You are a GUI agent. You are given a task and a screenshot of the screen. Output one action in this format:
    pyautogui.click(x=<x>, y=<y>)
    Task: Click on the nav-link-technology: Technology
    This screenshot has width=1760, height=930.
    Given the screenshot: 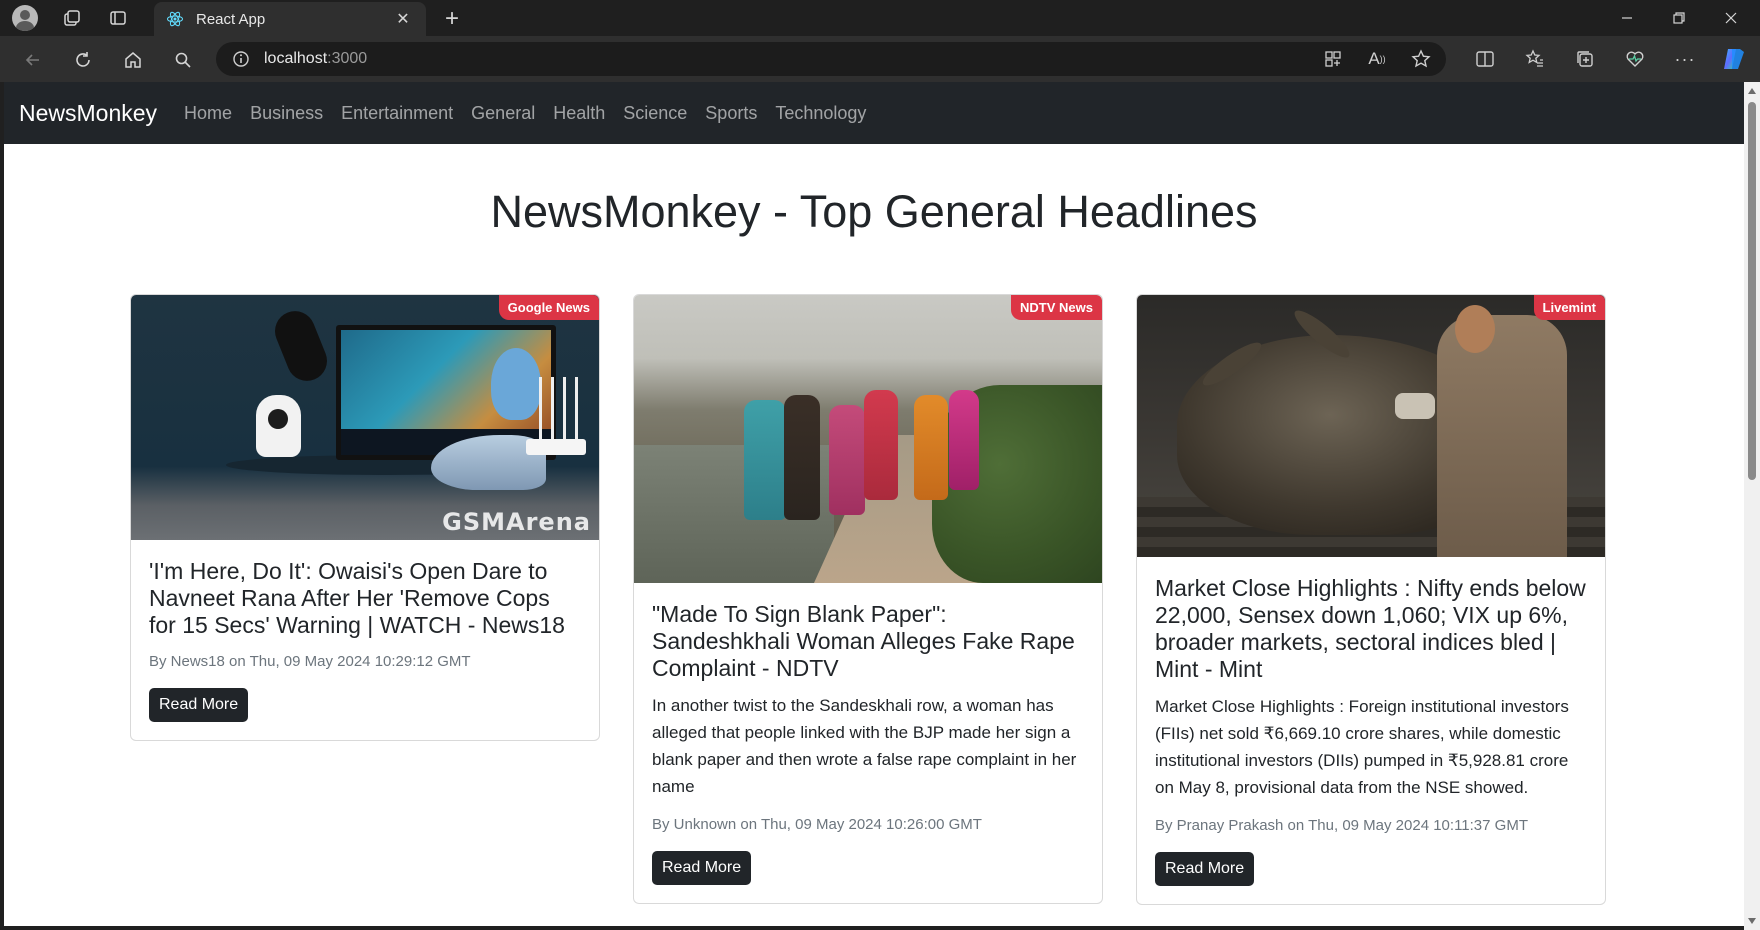 What is the action you would take?
    pyautogui.click(x=820, y=113)
    